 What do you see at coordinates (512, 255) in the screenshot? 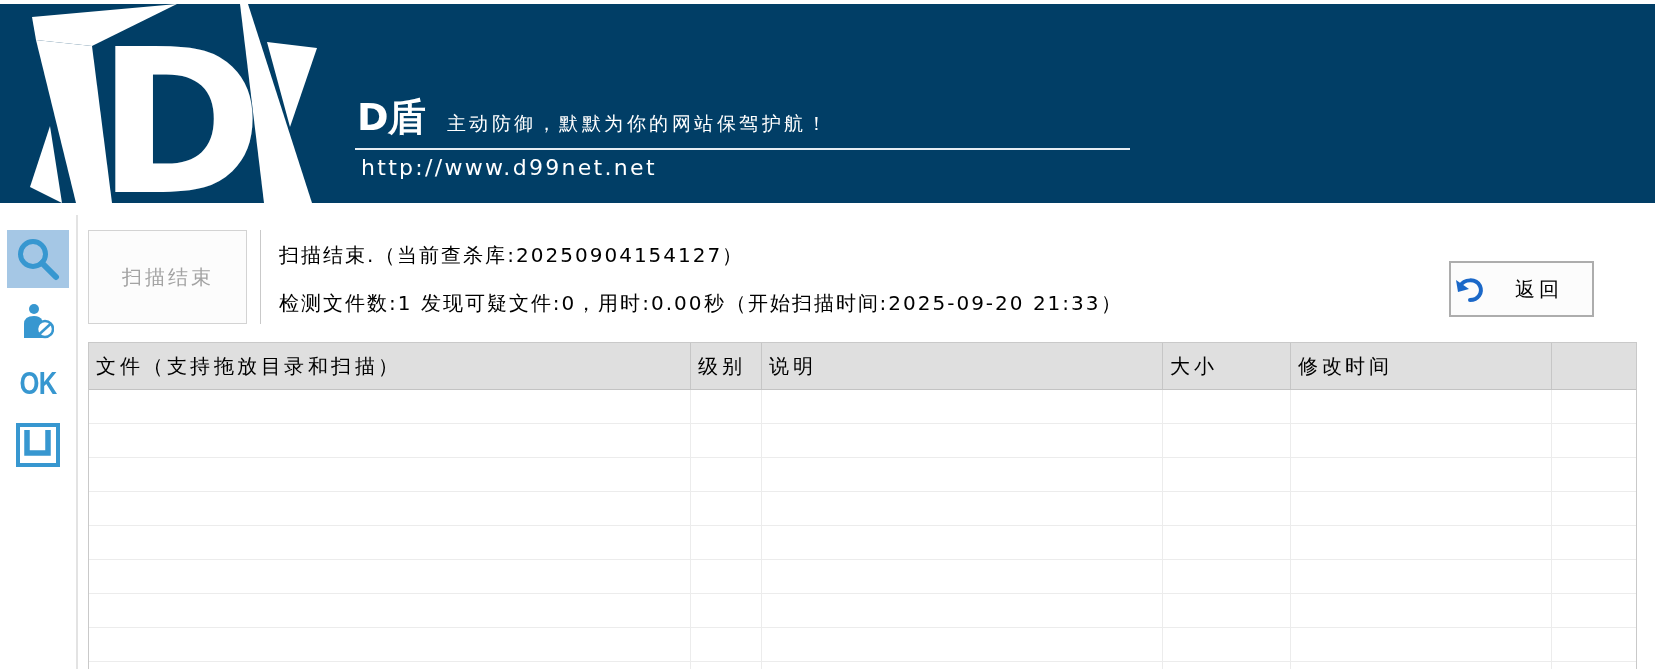
I see `status-text: 扫描结束.（当前查杀库:20250904154127）` at bounding box center [512, 255].